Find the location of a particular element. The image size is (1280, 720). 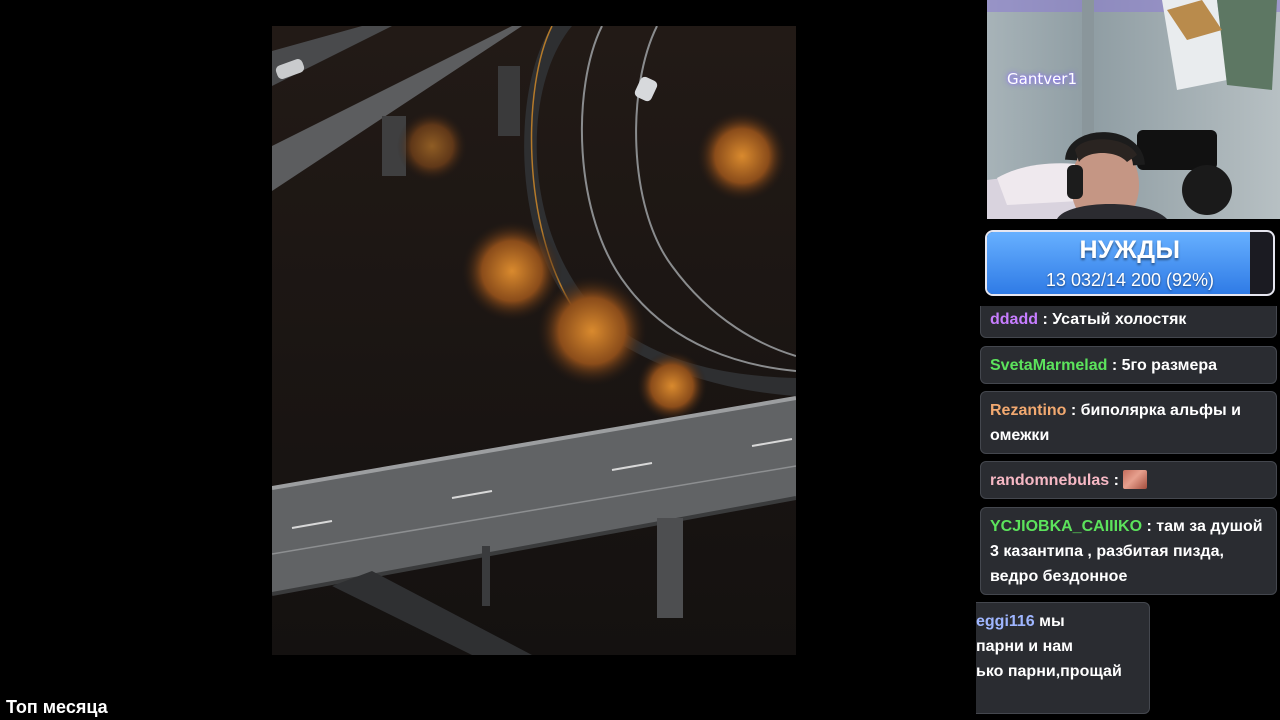

webcam-feed: Gantver1 is located at coordinates (1133, 109).